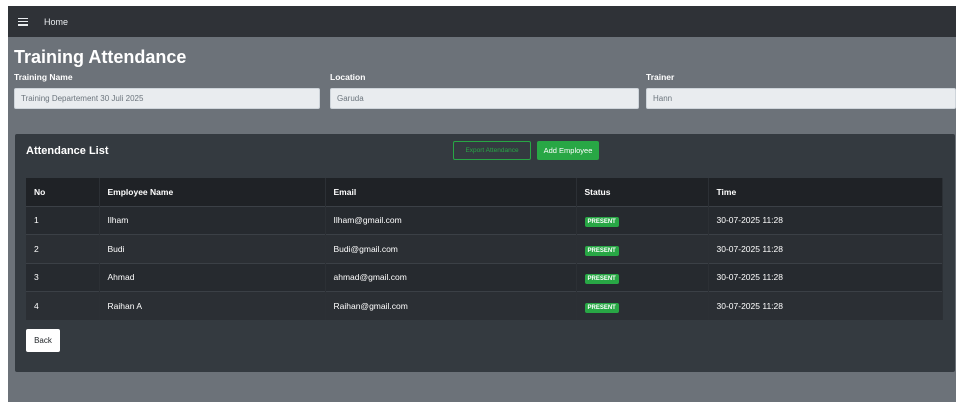 Image resolution: width=959 pixels, height=403 pixels. What do you see at coordinates (642, 192) in the screenshot?
I see `header-status: Status` at bounding box center [642, 192].